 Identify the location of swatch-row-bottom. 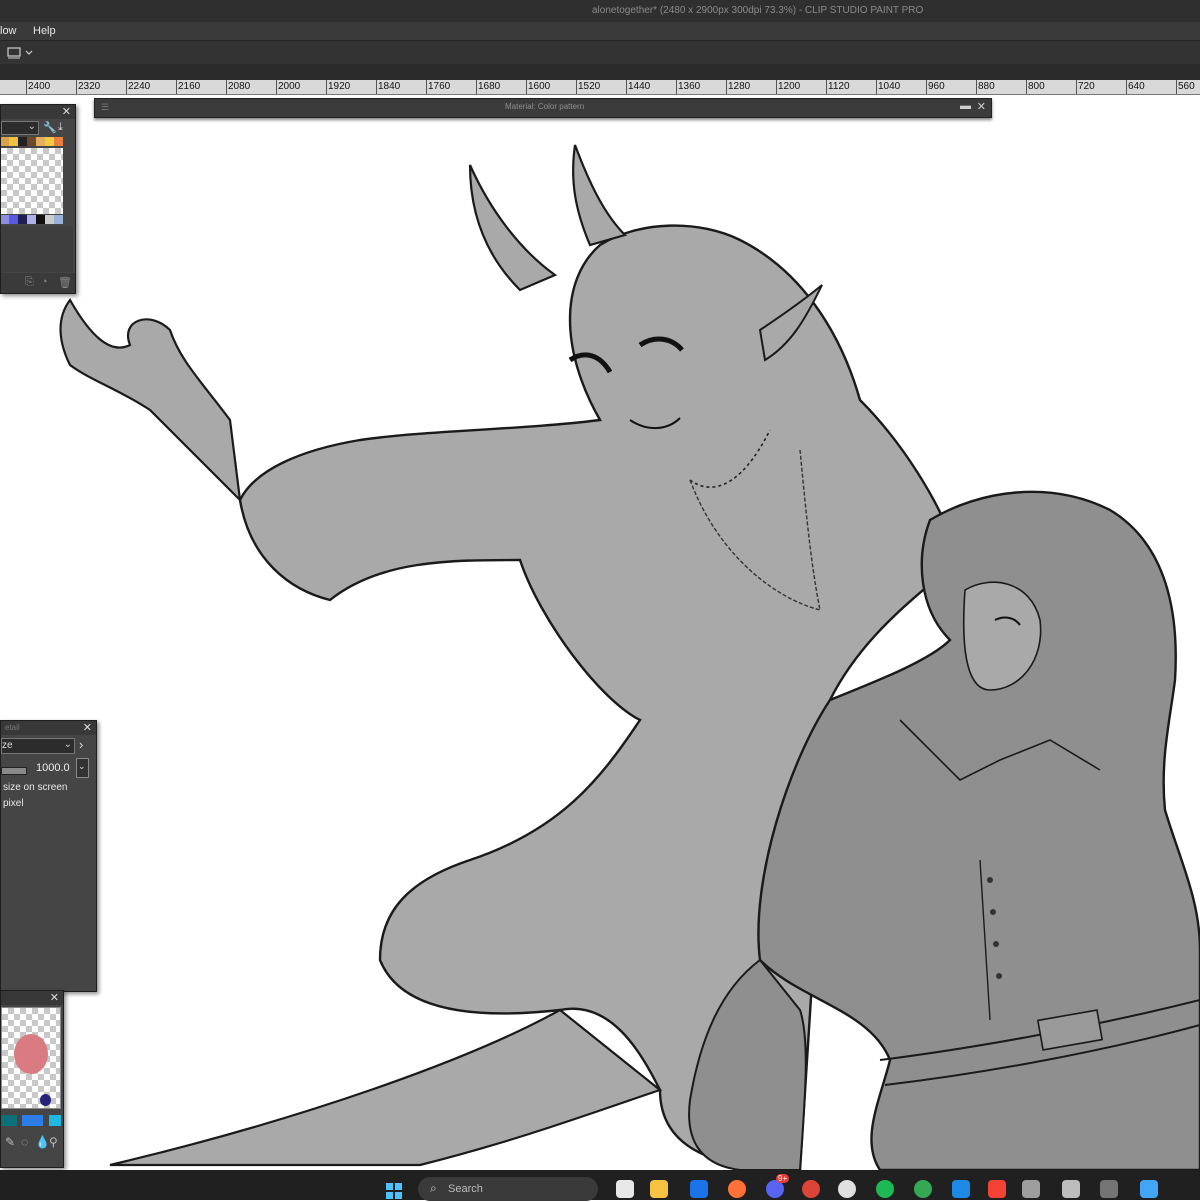
(32, 220).